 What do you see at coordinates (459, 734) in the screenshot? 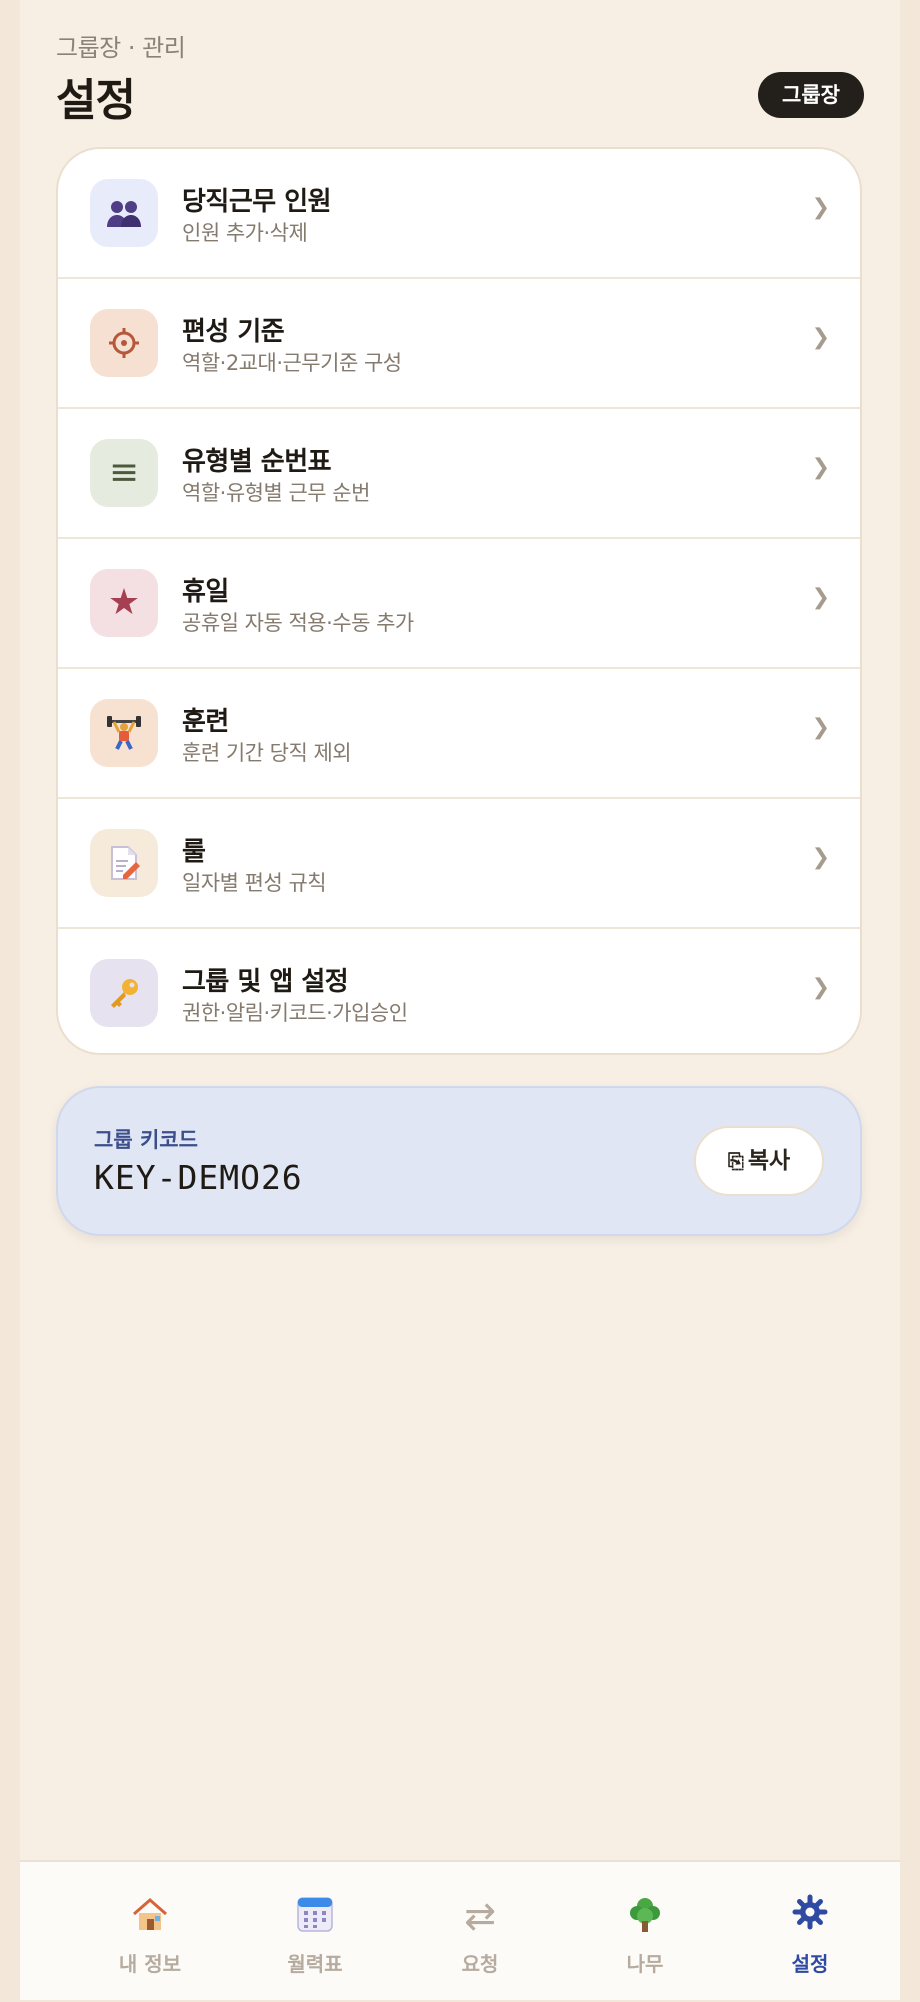
I see `menu-item-training: 훈련 훈련 기간 당직 제외 ❯` at bounding box center [459, 734].